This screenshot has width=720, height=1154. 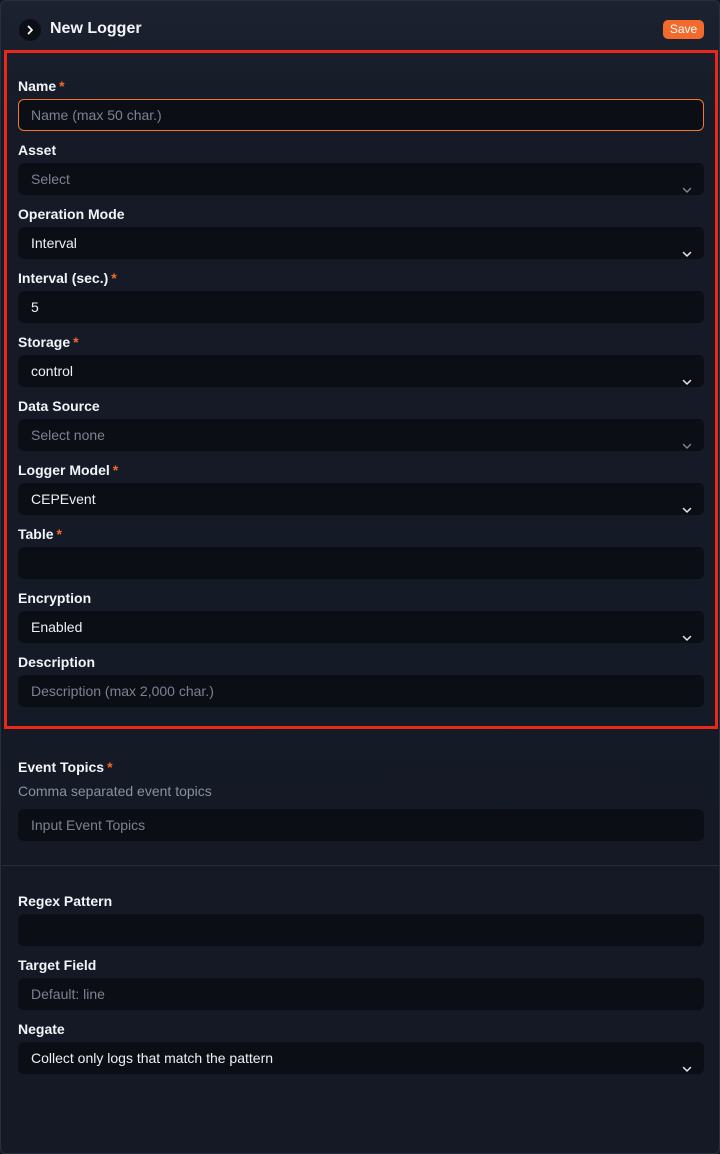 What do you see at coordinates (683, 29) in the screenshot?
I see `save-button: Save` at bounding box center [683, 29].